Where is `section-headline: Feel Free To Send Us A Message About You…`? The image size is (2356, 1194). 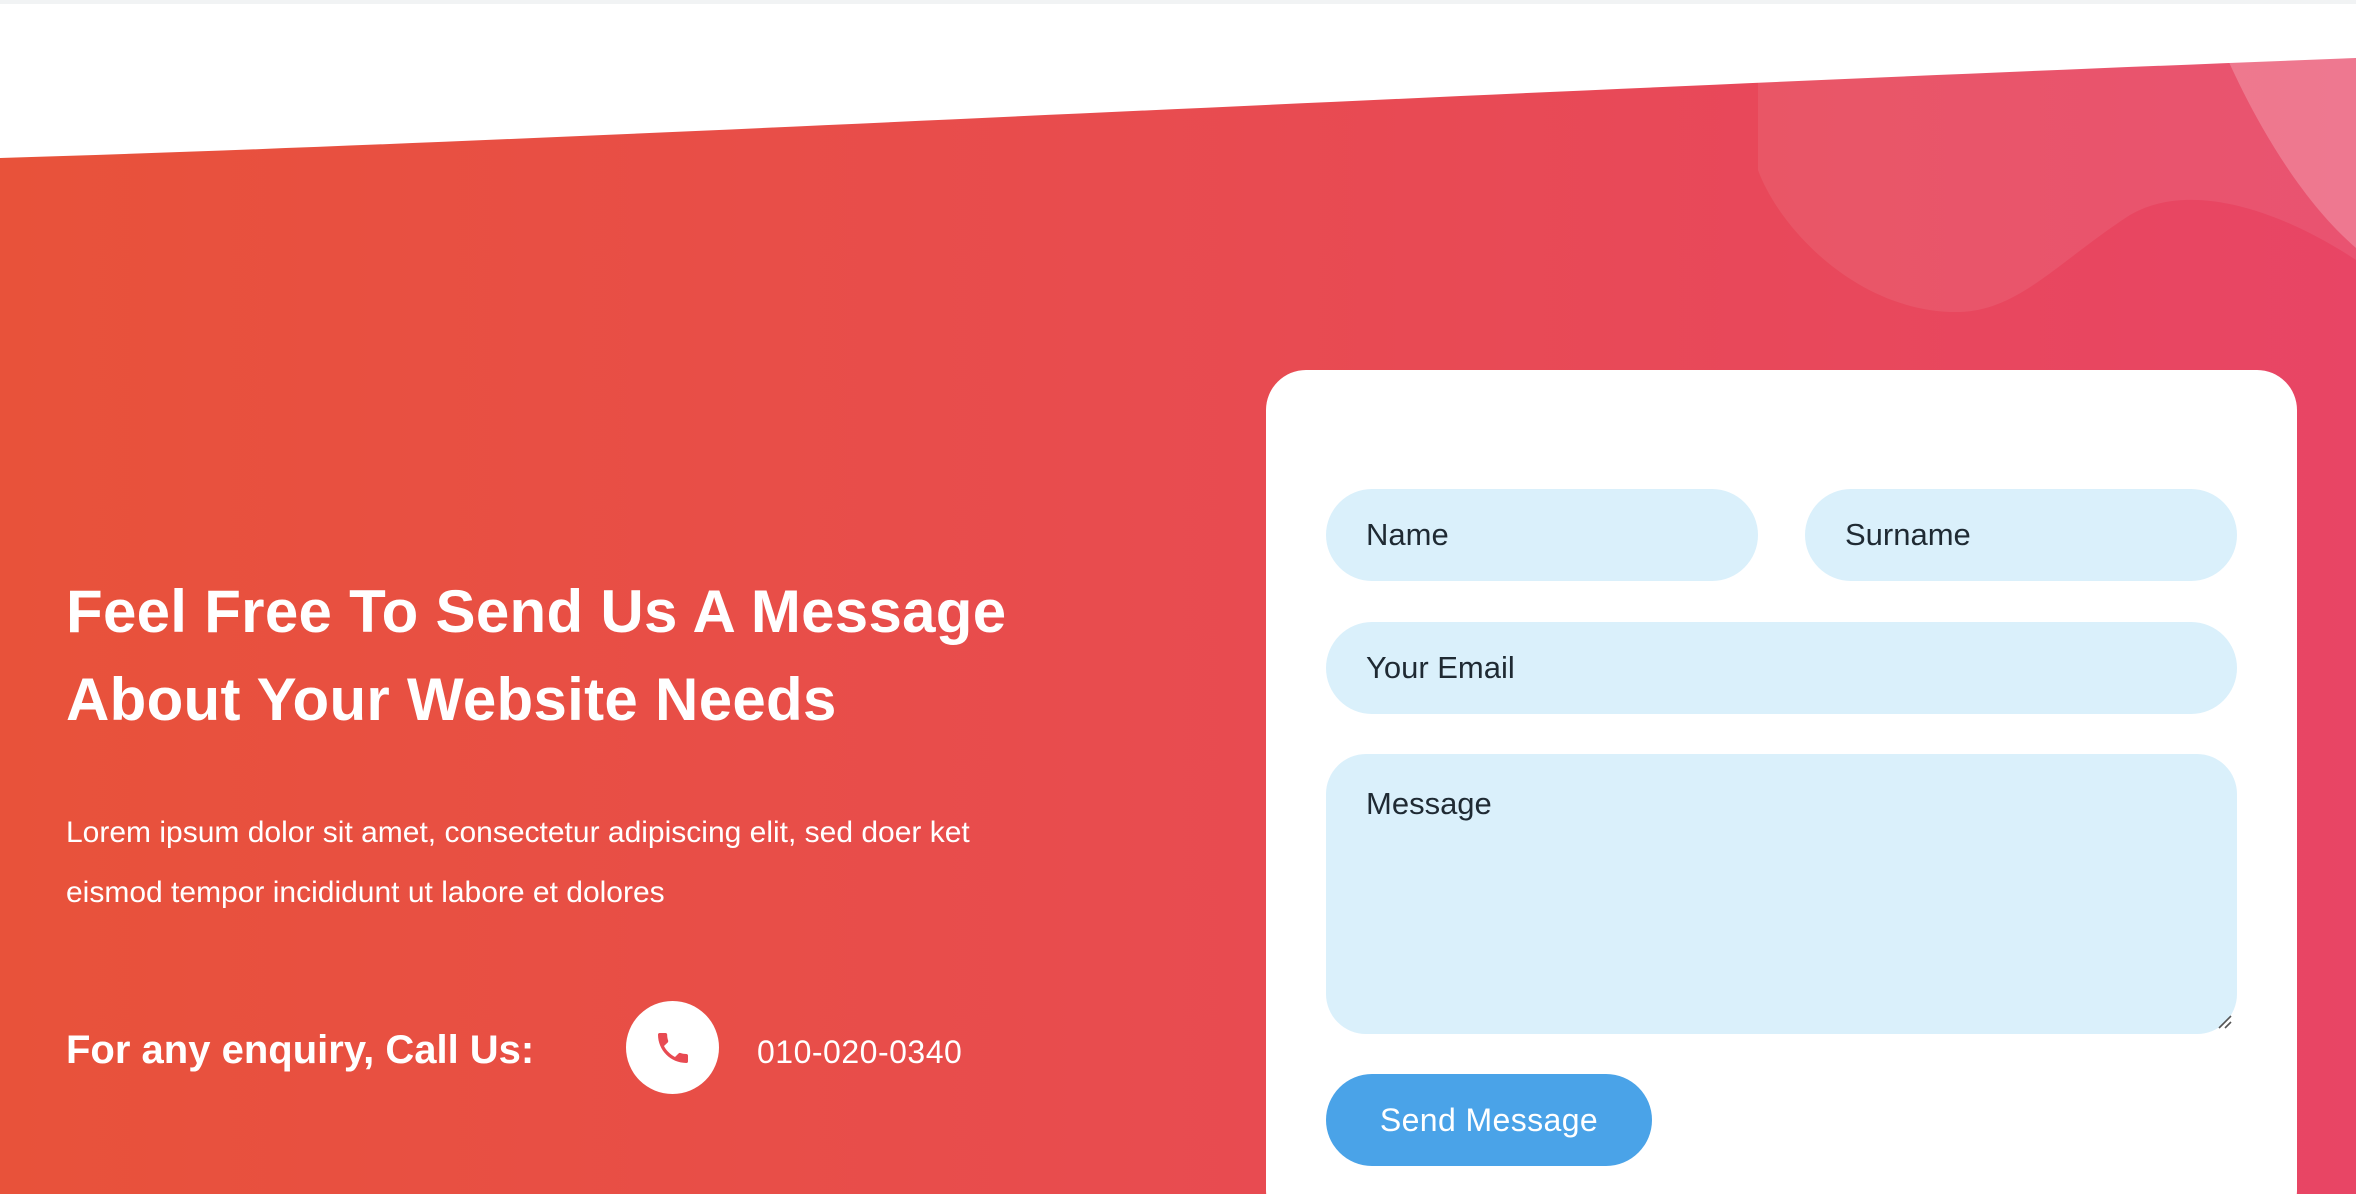 section-headline: Feel Free To Send Us A Message About You… is located at coordinates (606, 656).